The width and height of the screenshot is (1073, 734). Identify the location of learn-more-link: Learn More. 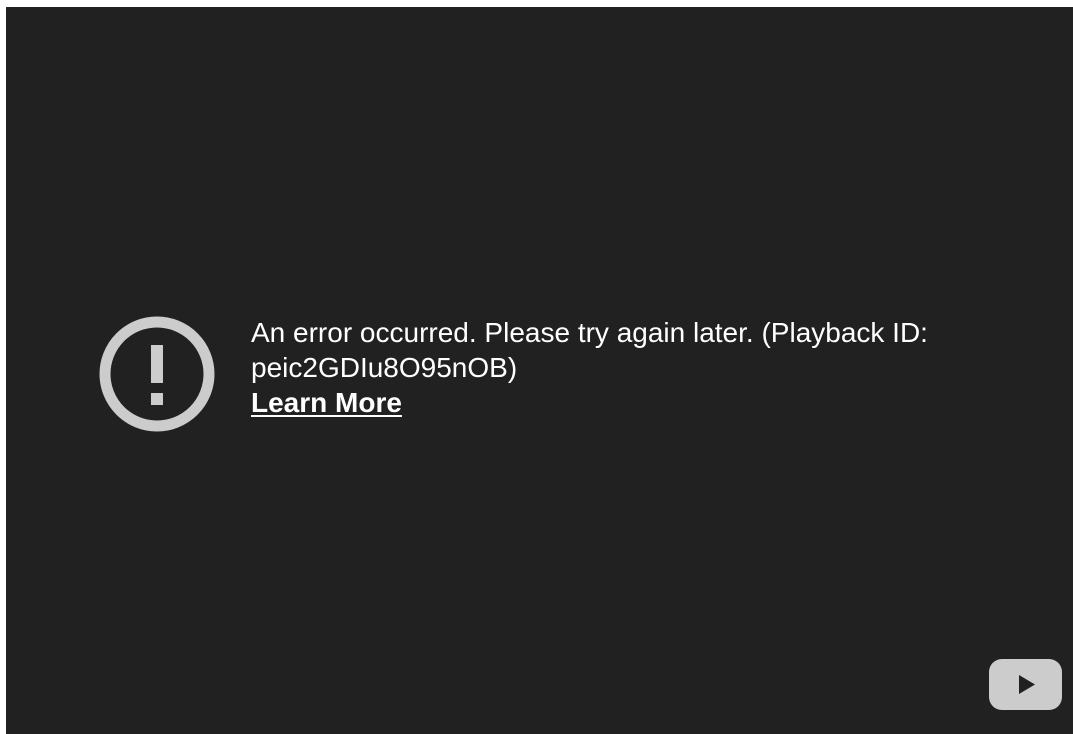
(326, 402).